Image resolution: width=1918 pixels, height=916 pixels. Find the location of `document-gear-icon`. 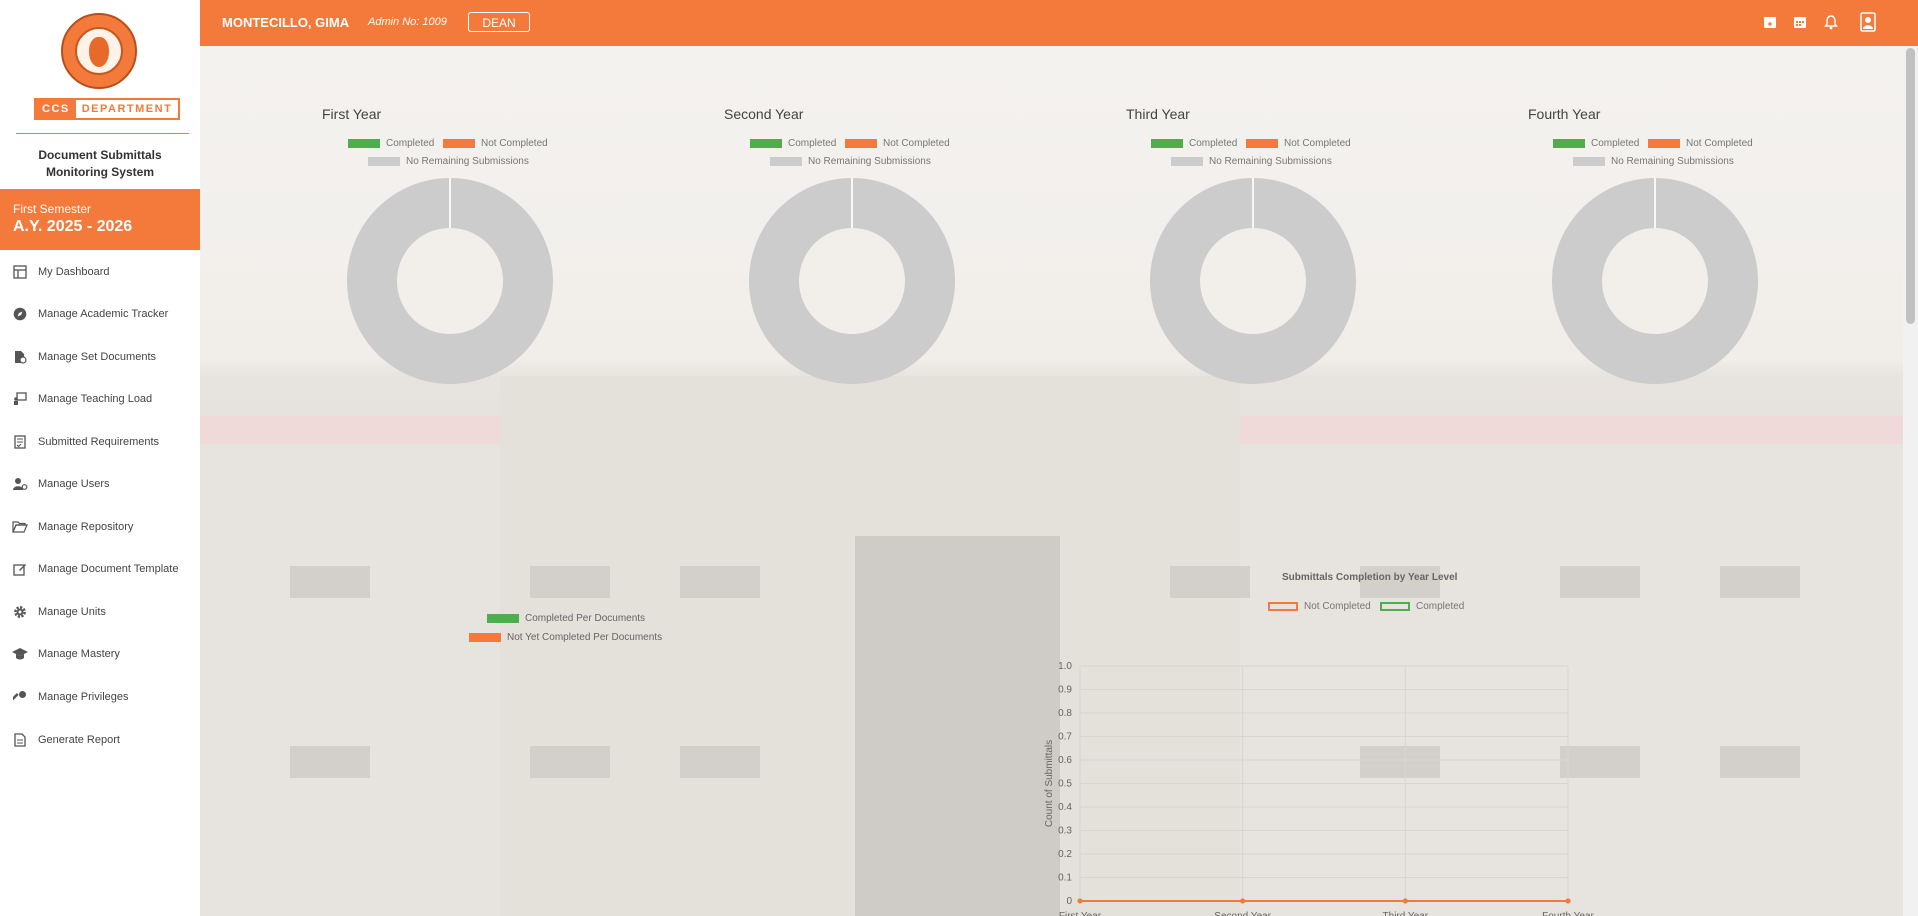

document-gear-icon is located at coordinates (20, 357).